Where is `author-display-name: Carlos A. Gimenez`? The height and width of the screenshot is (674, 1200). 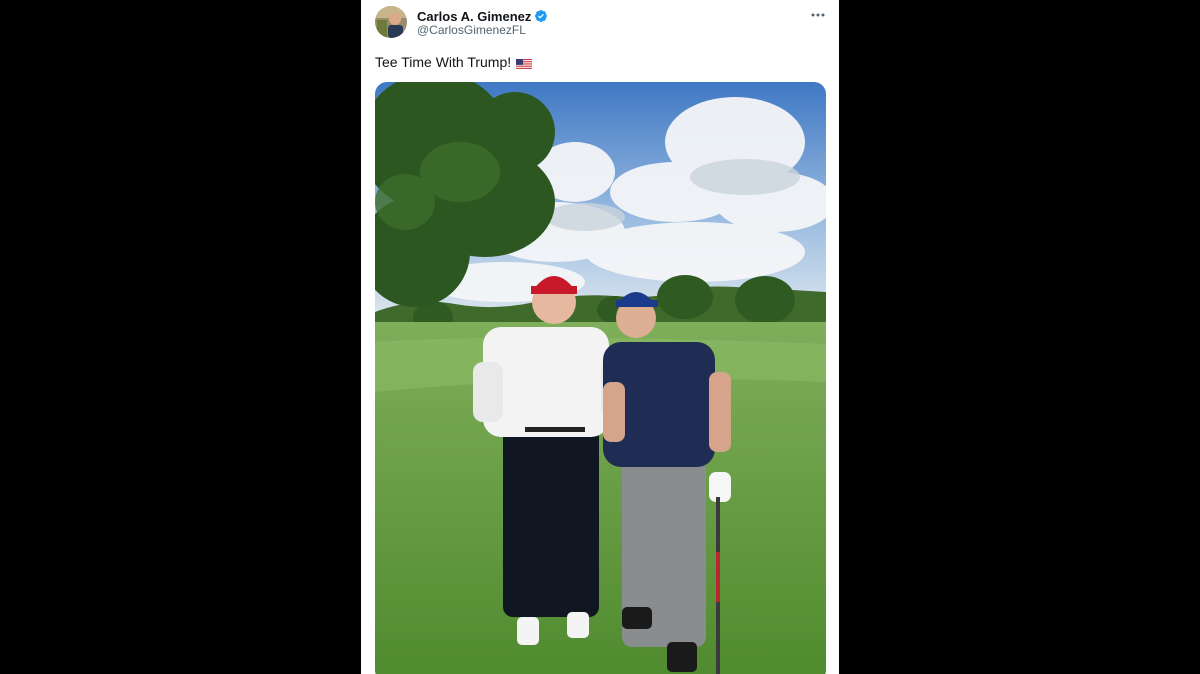
author-display-name: Carlos A. Gimenez is located at coordinates (474, 16).